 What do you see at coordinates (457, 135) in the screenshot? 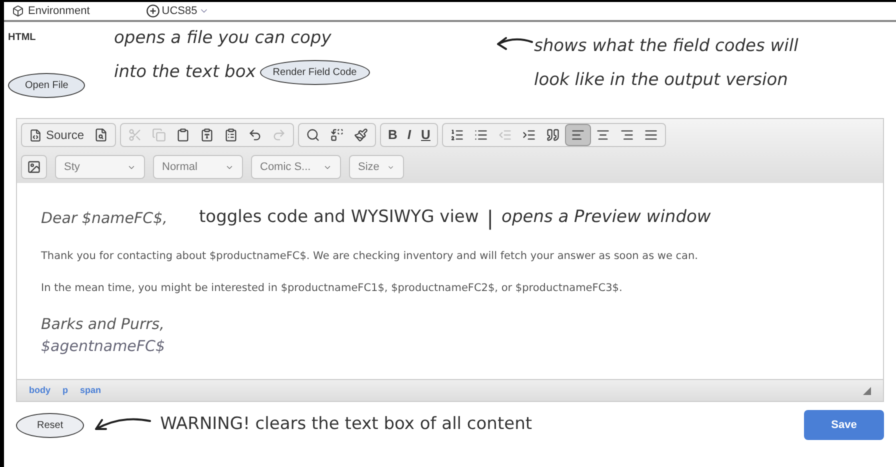
I see `numbered-list-icon` at bounding box center [457, 135].